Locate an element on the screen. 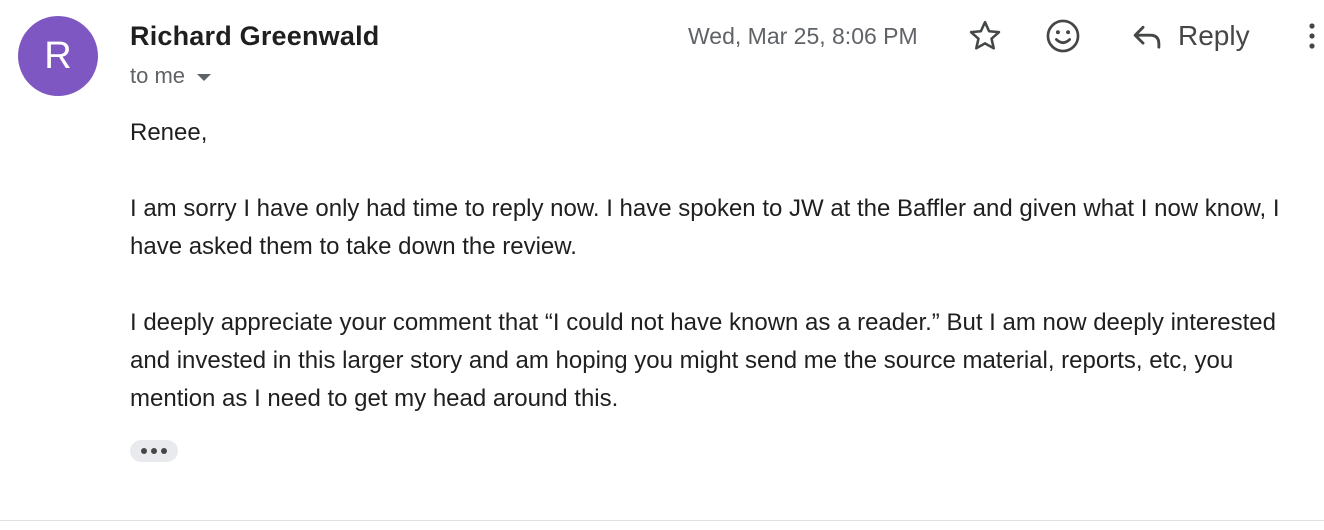  chevron-down-icon is located at coordinates (204, 77).